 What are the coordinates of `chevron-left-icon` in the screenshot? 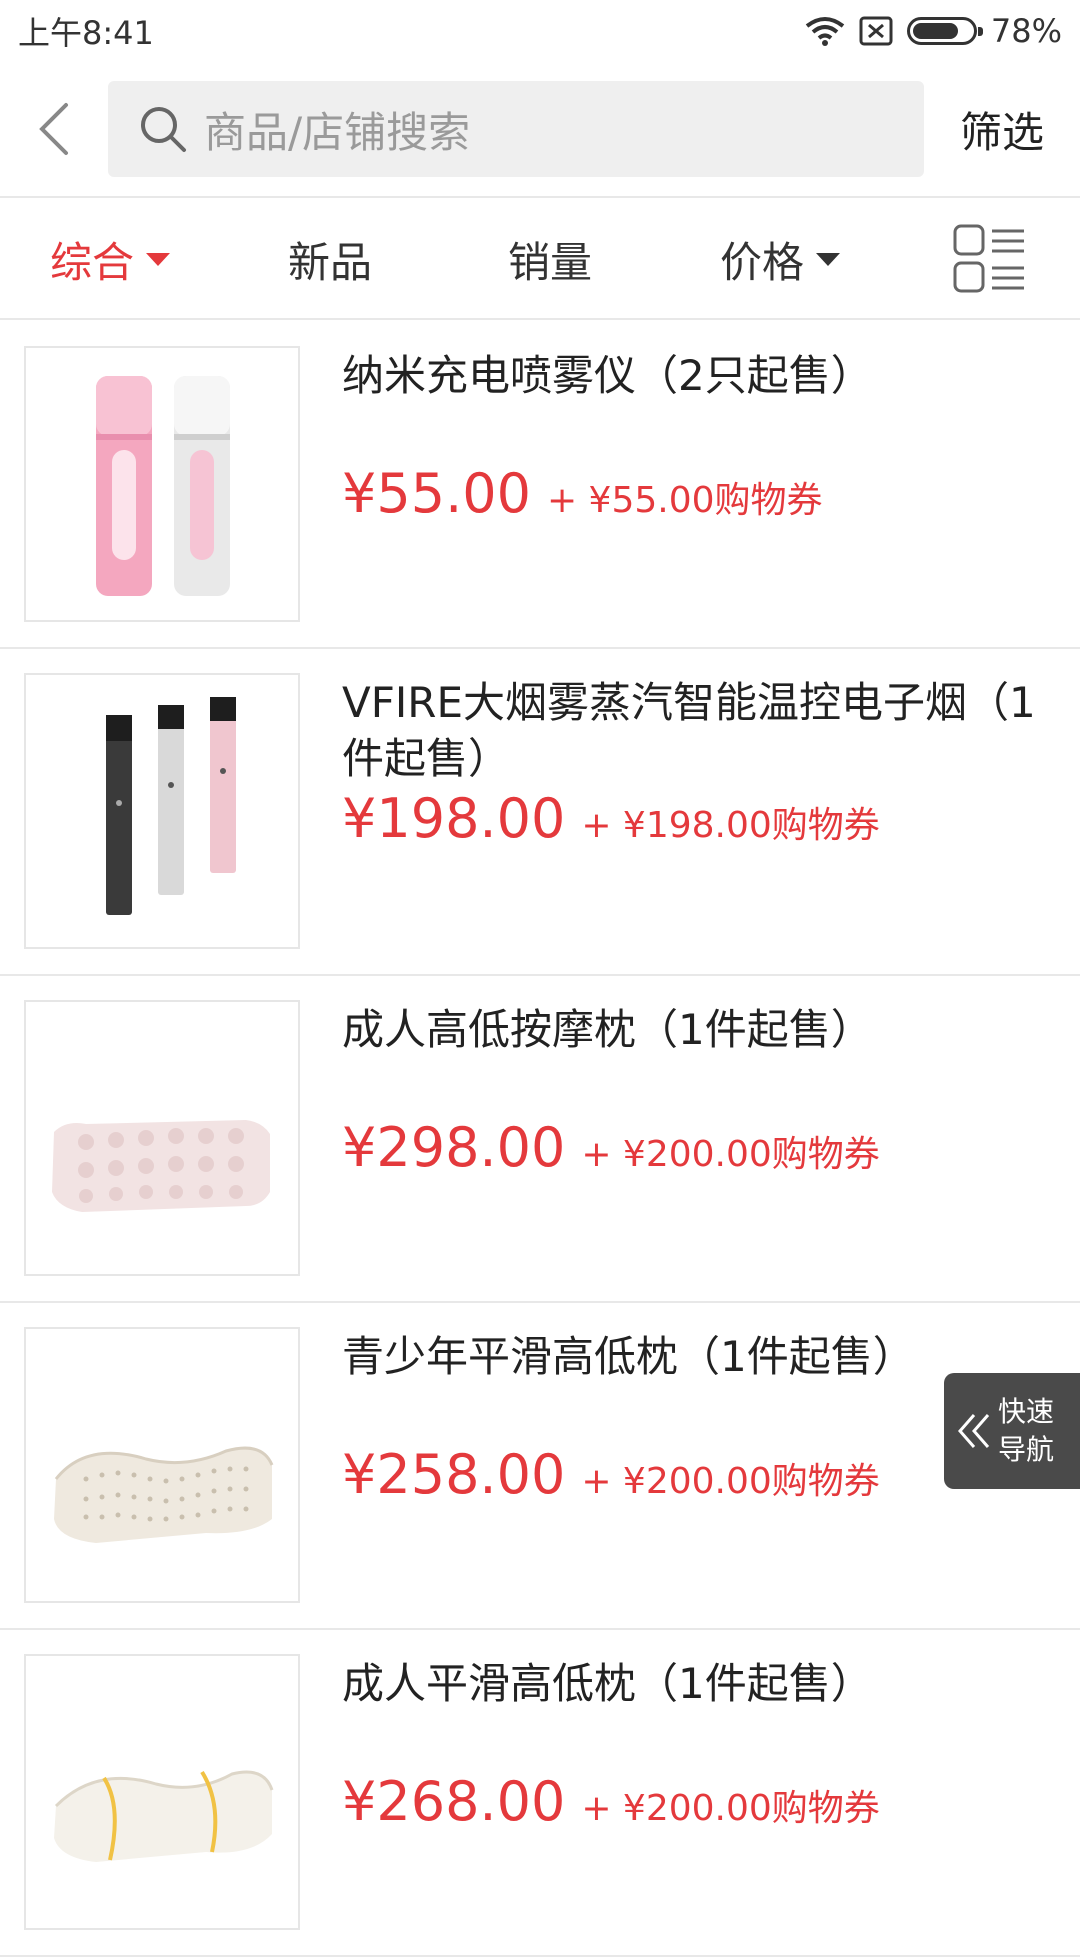 It's located at (53, 129).